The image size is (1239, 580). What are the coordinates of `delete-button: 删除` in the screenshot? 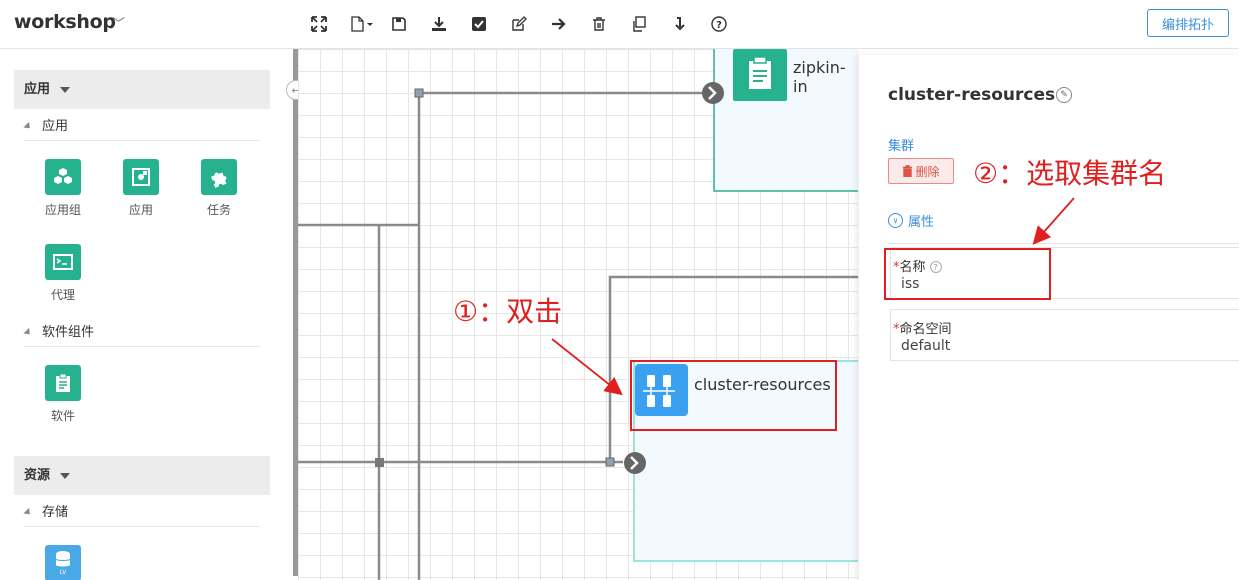 It's located at (921, 171).